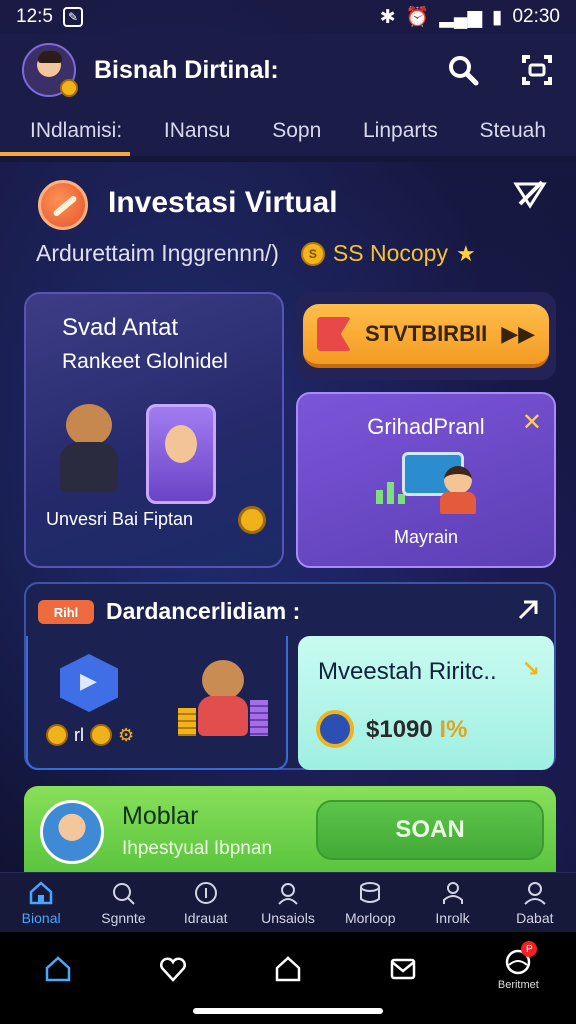 The height and width of the screenshot is (1024, 576). I want to click on start-button: STVTBIRBII ▶▶, so click(426, 336).